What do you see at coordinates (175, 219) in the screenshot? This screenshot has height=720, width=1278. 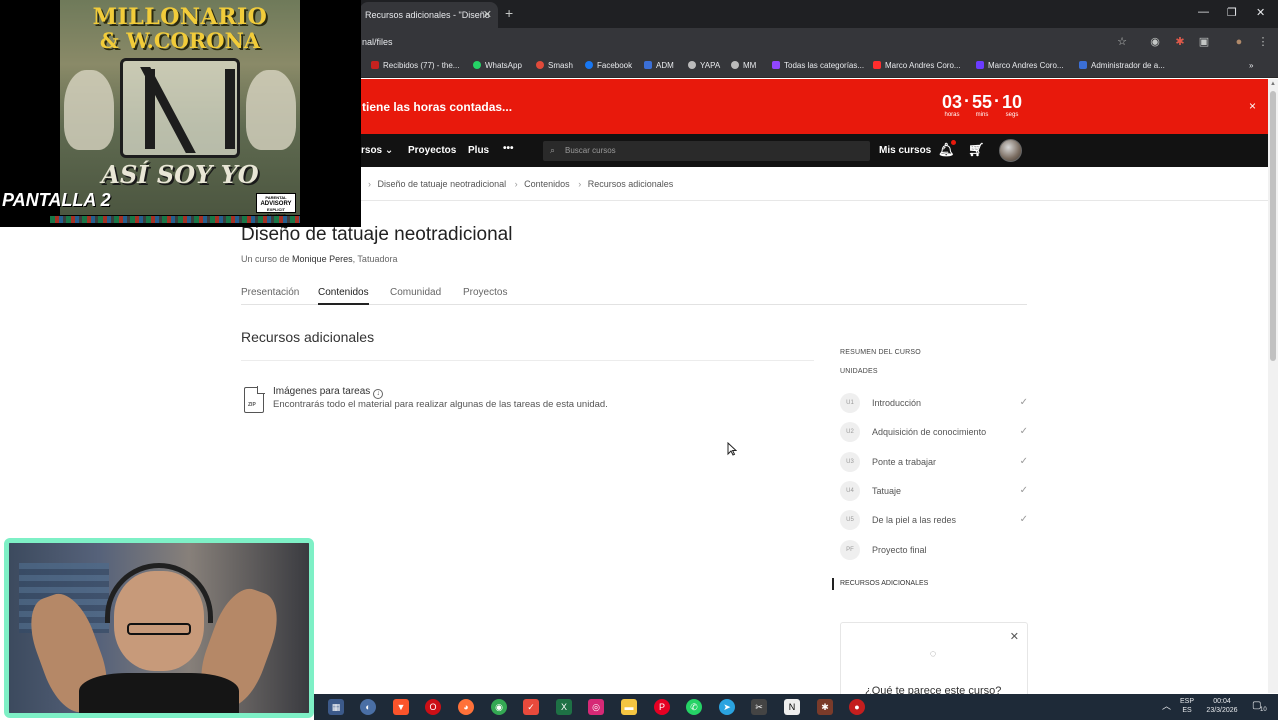 I see `thumbnail-strip` at bounding box center [175, 219].